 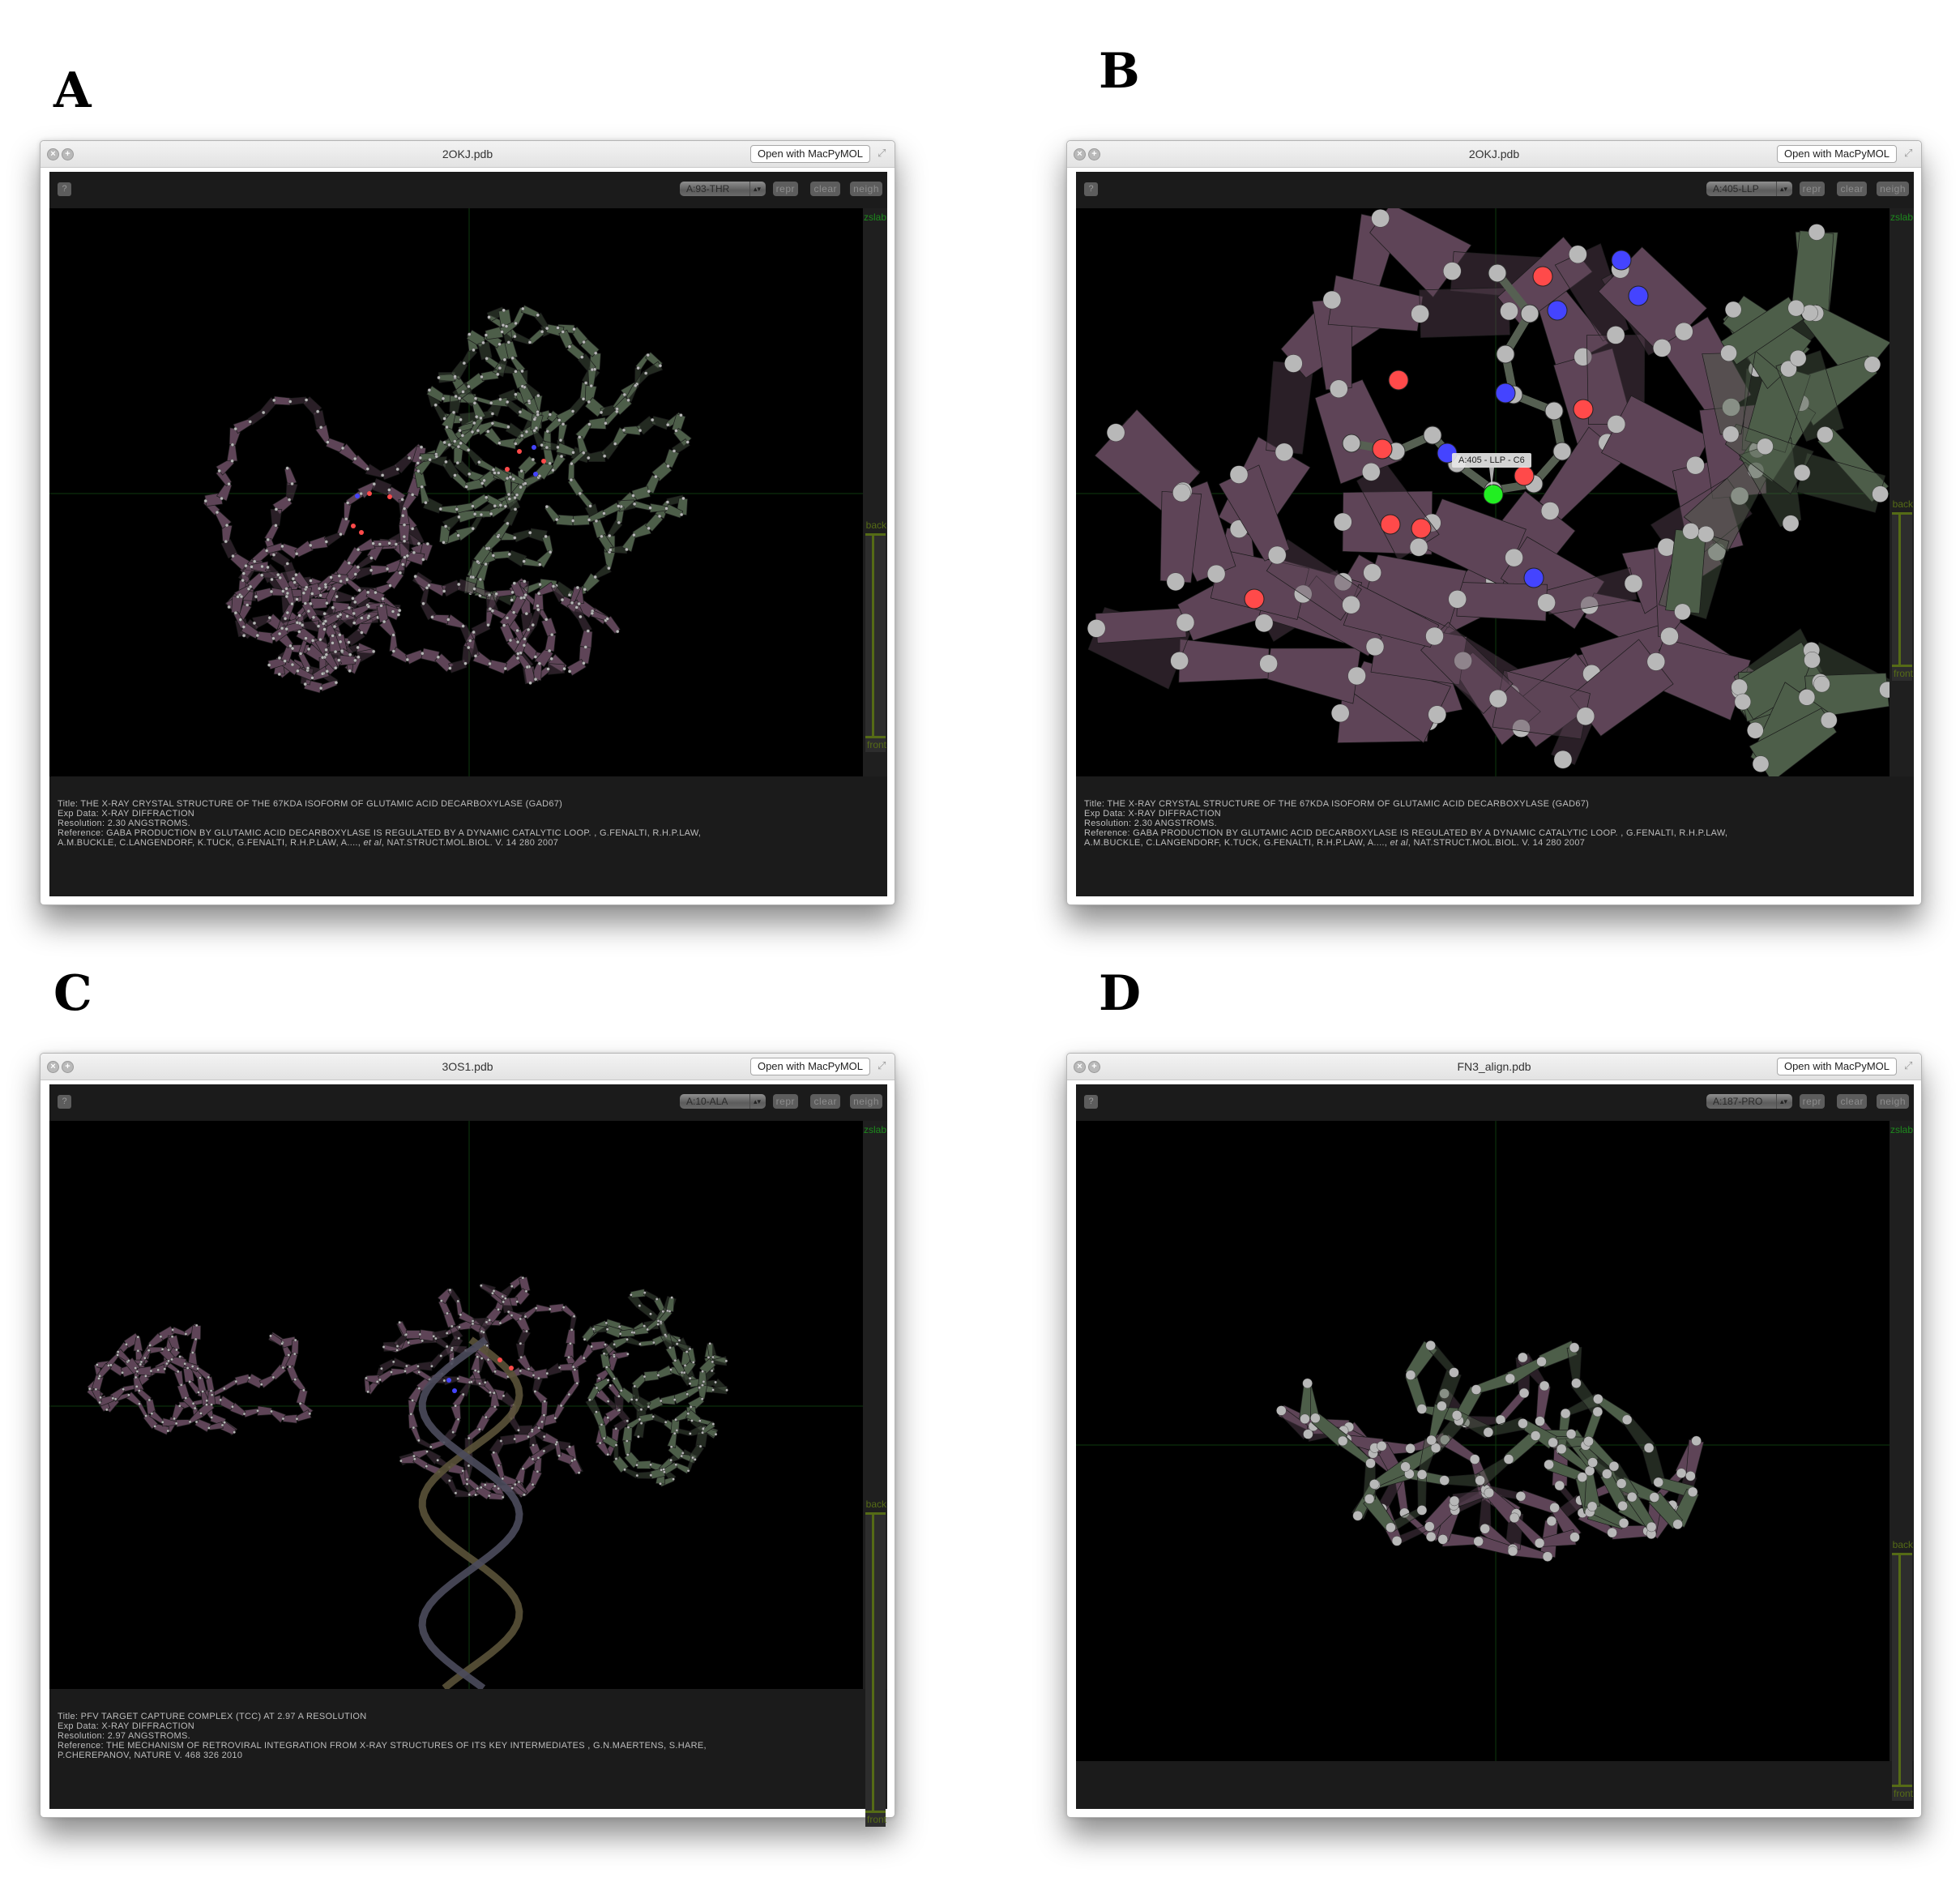 I want to click on 3d-viewport: A:405 - LLP - C6, so click(x=1483, y=492).